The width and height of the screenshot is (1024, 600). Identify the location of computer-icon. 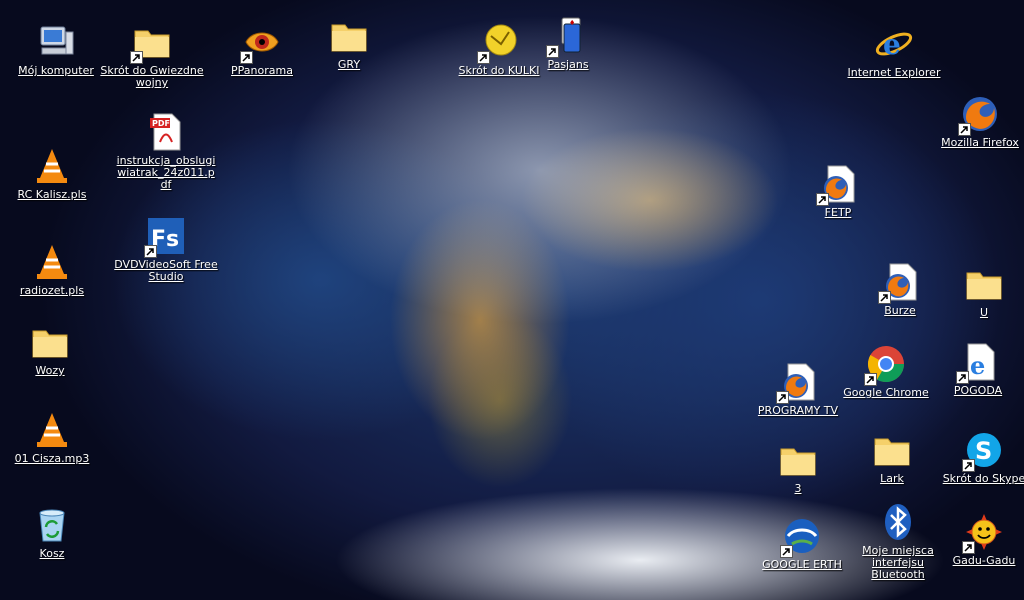
(56, 42).